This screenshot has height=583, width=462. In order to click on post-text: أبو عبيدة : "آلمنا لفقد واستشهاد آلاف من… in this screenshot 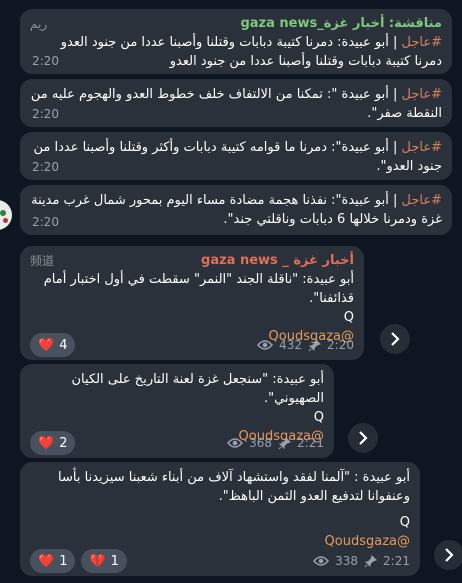, I will do `click(234, 487)`.